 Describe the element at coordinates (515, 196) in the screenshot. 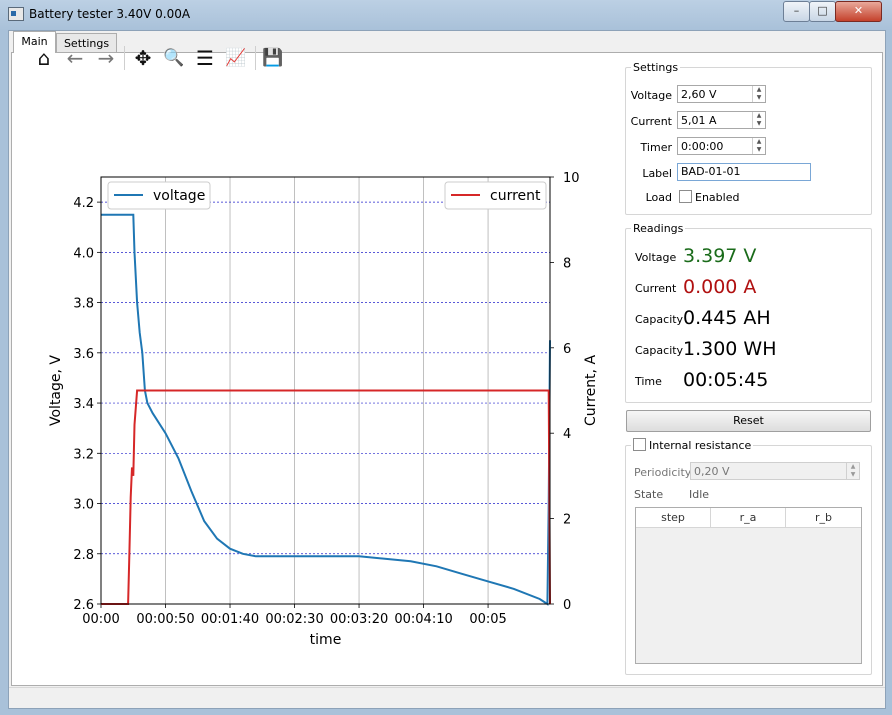

I see `legend-current-label: current` at that location.